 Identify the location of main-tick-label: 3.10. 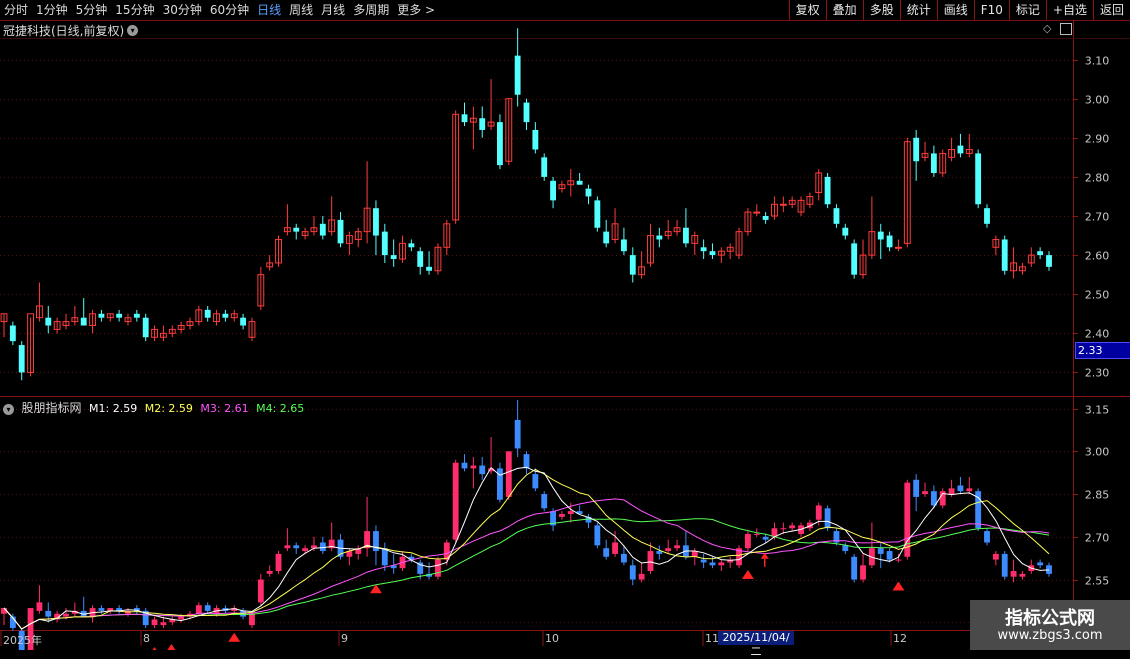
(1097, 61).